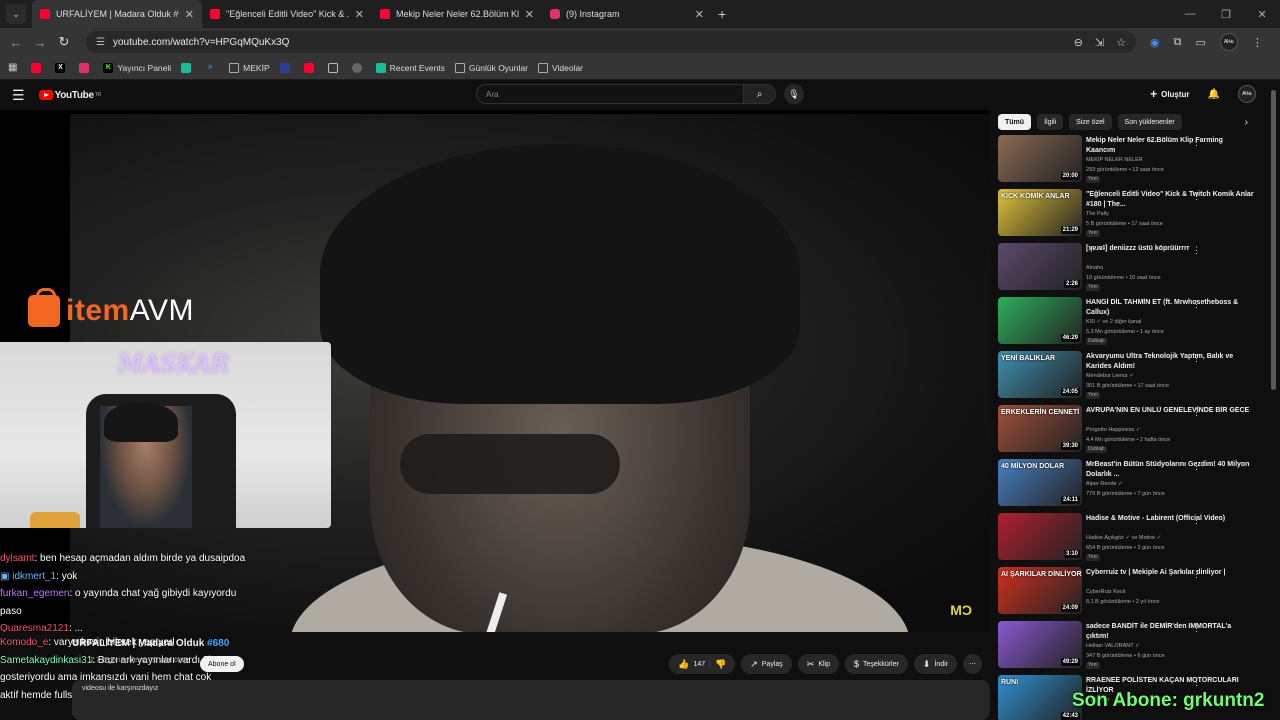 The image size is (1280, 720). I want to click on recommended-channel: The Pally, so click(1170, 215).